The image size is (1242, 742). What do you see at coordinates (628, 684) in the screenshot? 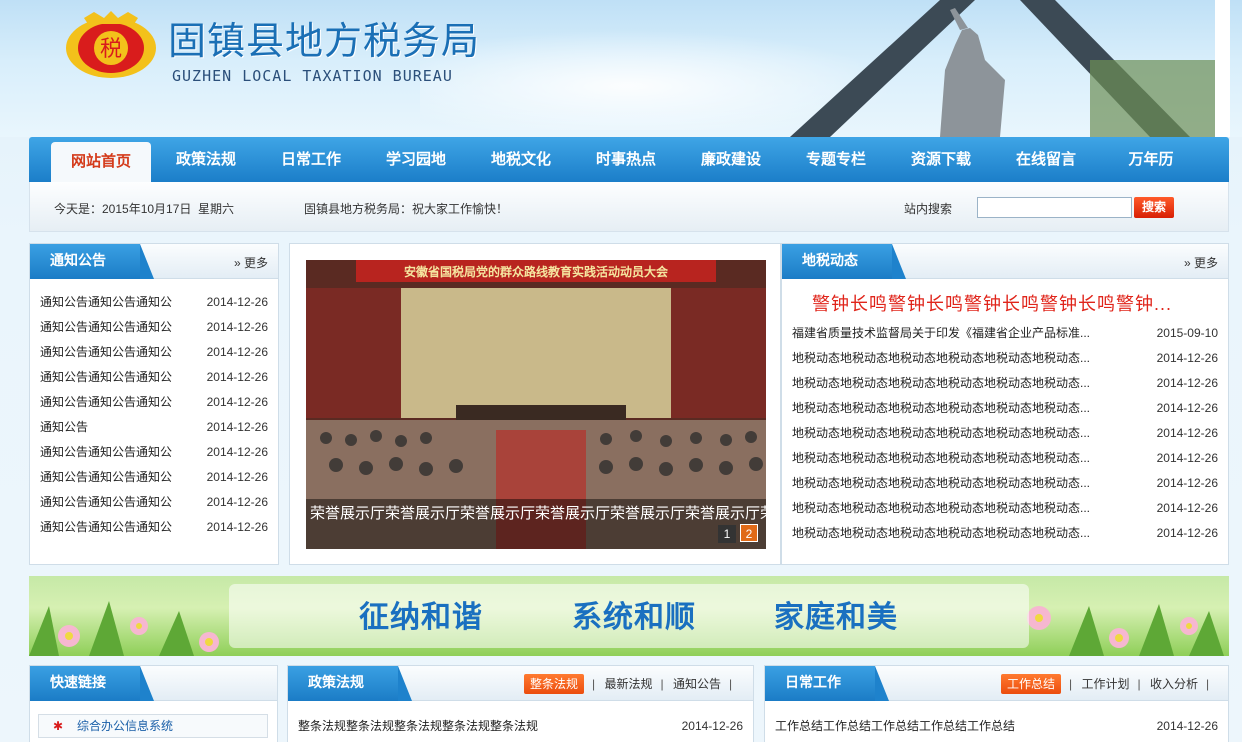
I see `policy-tab-2: 最新法规` at bounding box center [628, 684].